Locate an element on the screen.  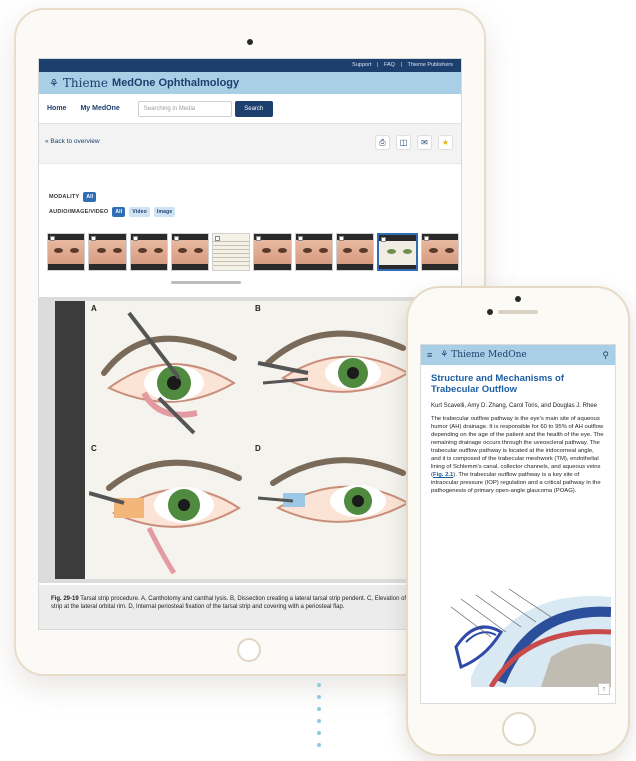
phone-brand-name: Thieme is located at coordinates (468, 355).